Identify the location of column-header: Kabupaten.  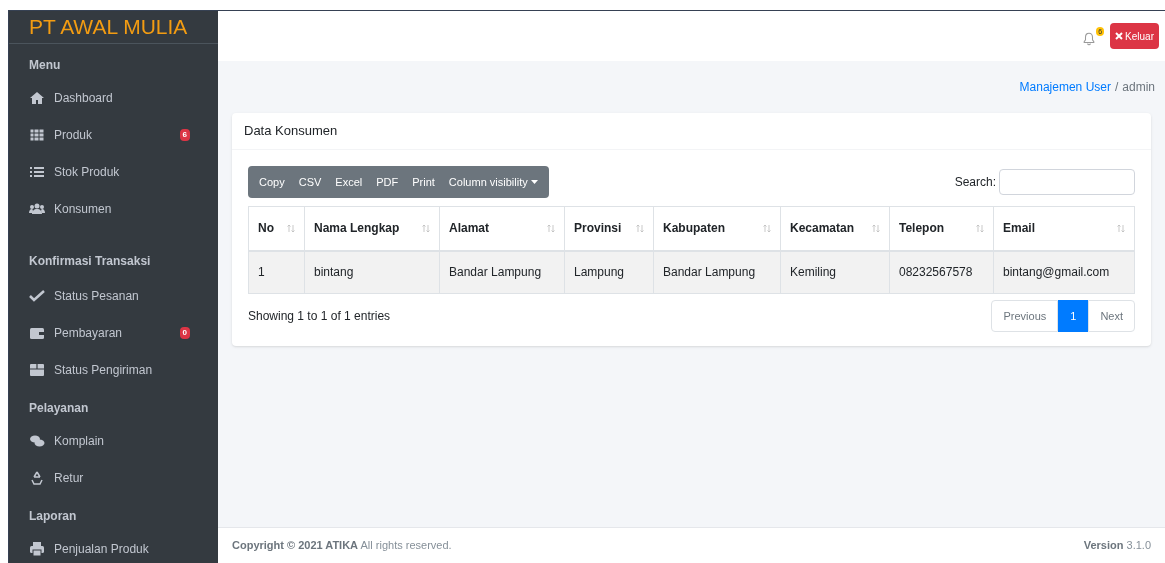
(717, 228).